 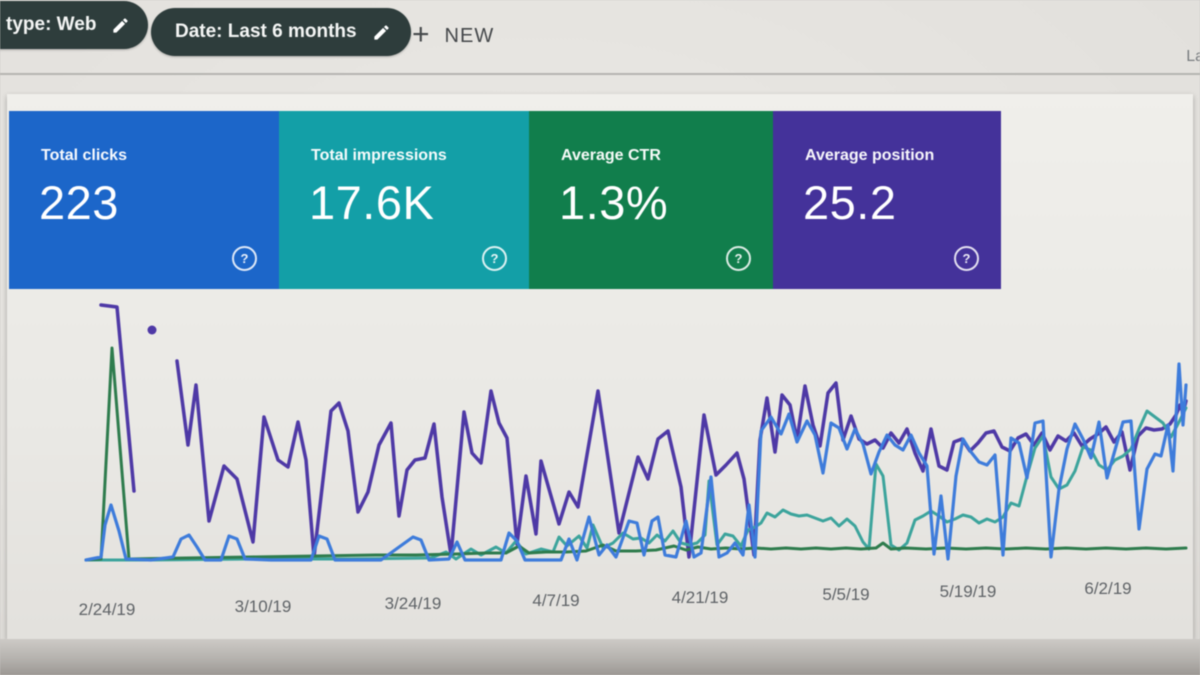 What do you see at coordinates (1108, 588) in the screenshot?
I see `x-tick-label: 6/2/19` at bounding box center [1108, 588].